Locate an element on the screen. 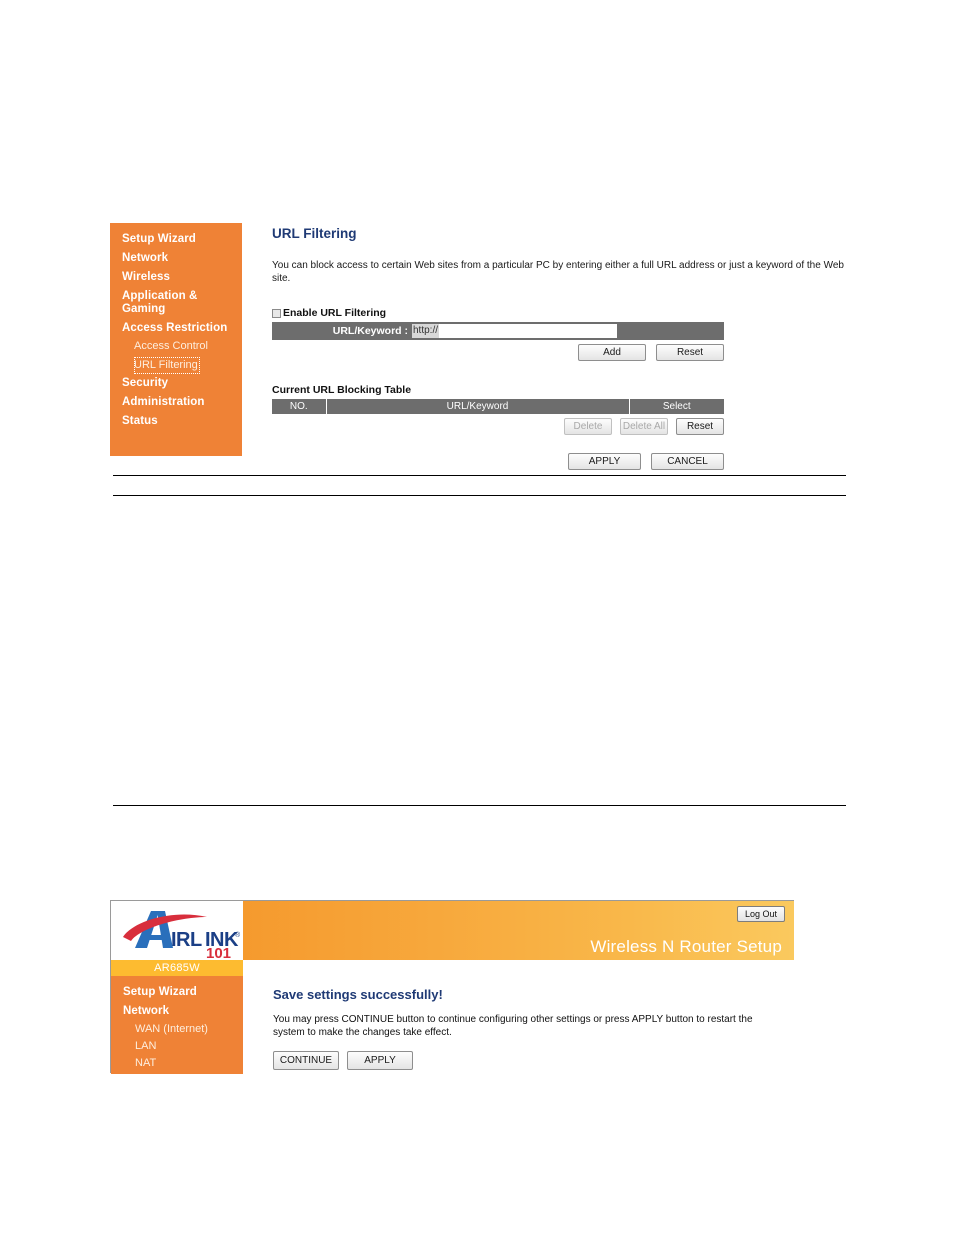 Image resolution: width=954 pixels, height=1235 pixels. sidebar-item-access-control: Access Control is located at coordinates (176, 346).